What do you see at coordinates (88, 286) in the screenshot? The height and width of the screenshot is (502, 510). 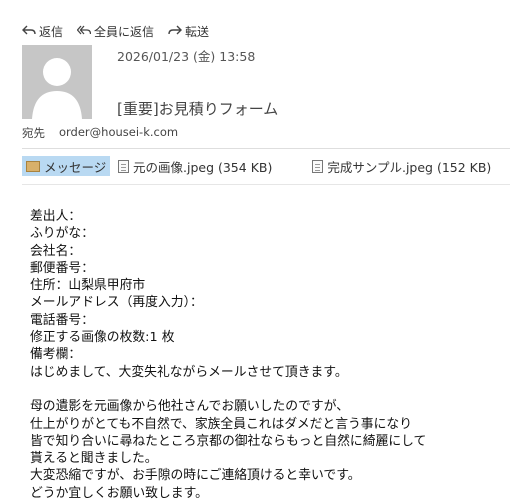 I see `body-line: 住所：山梨県甲府市` at bounding box center [88, 286].